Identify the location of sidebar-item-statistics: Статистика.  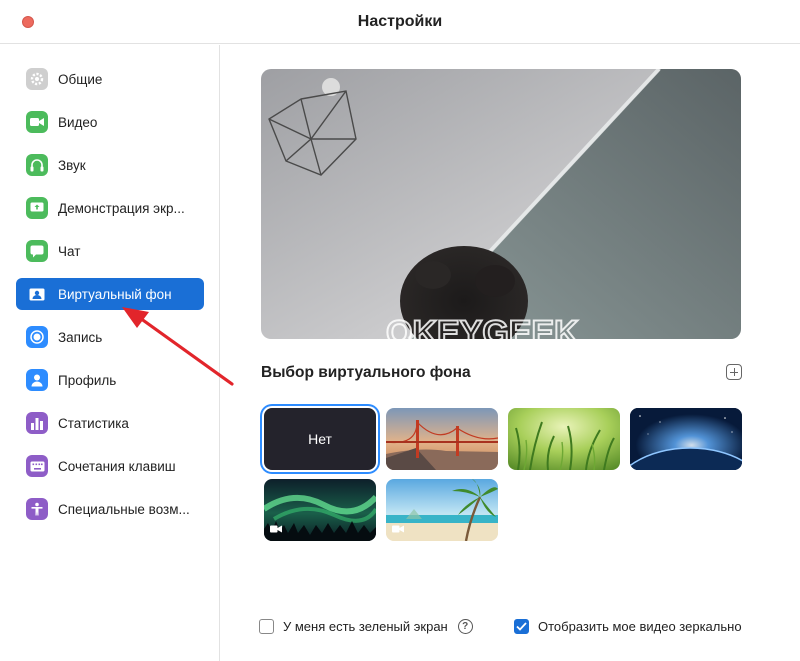
(110, 423).